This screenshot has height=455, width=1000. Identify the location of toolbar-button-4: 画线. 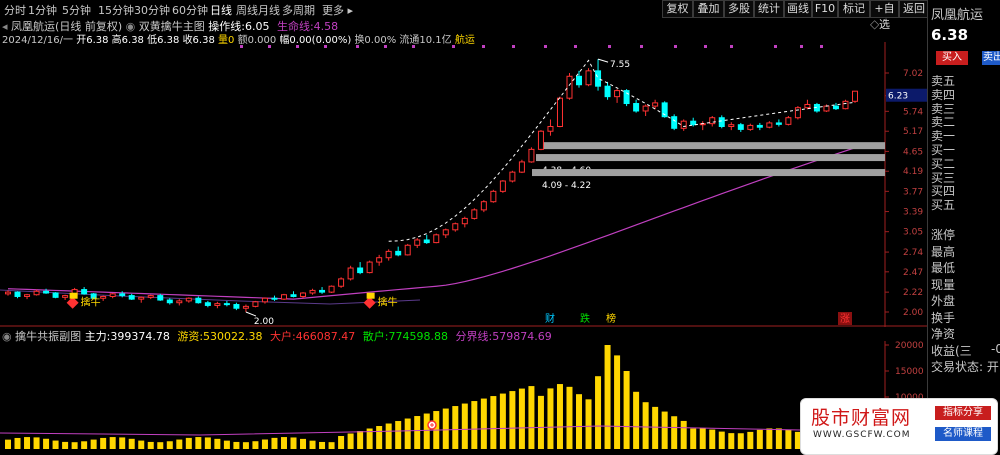
(798, 9).